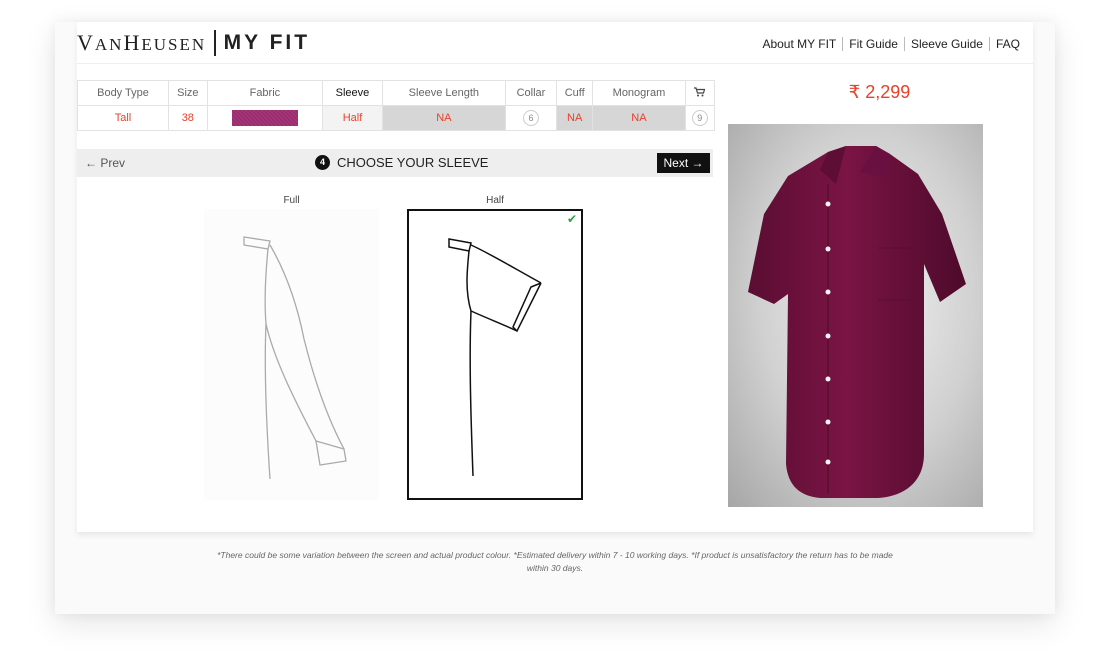 This screenshot has width=1110, height=670. What do you see at coordinates (879, 92) in the screenshot?
I see `price: ₹ 2,299` at bounding box center [879, 92].